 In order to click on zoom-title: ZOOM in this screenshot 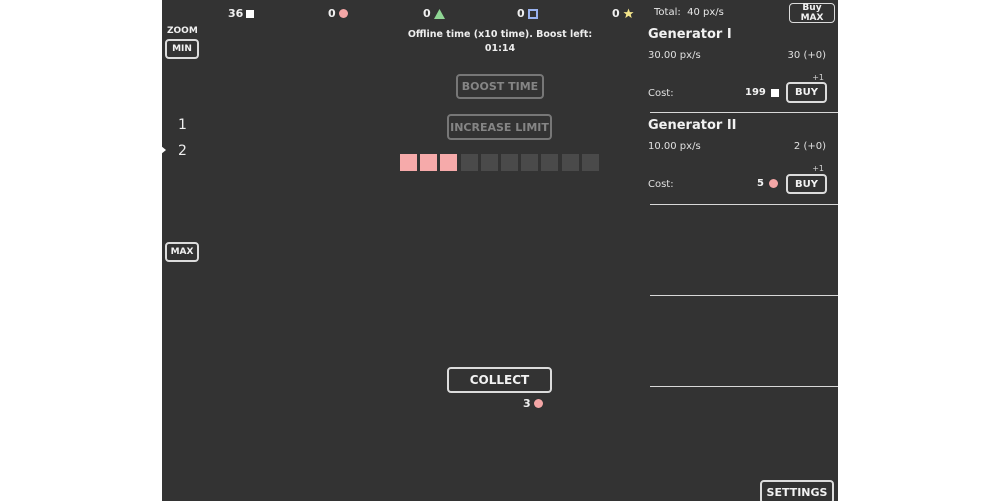, I will do `click(182, 31)`.